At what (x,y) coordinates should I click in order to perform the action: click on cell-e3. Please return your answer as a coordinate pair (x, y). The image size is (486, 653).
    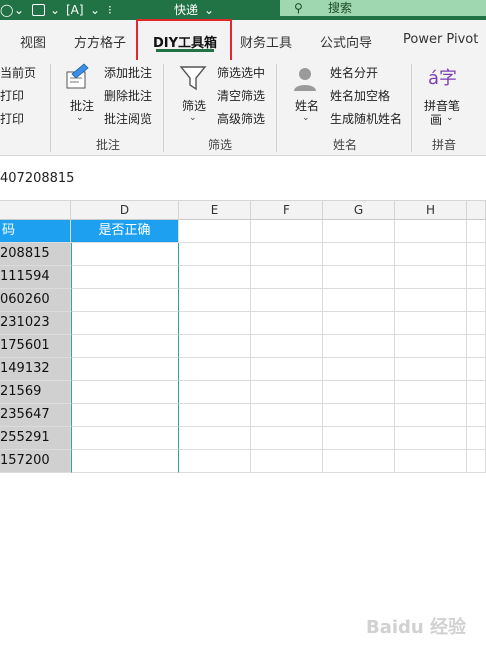
    Looking at the image, I should click on (215, 277).